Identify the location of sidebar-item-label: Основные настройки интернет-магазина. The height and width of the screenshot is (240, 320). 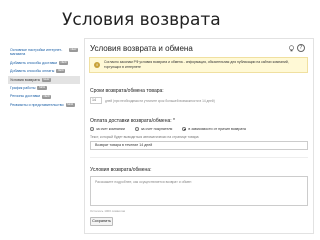
(36, 52).